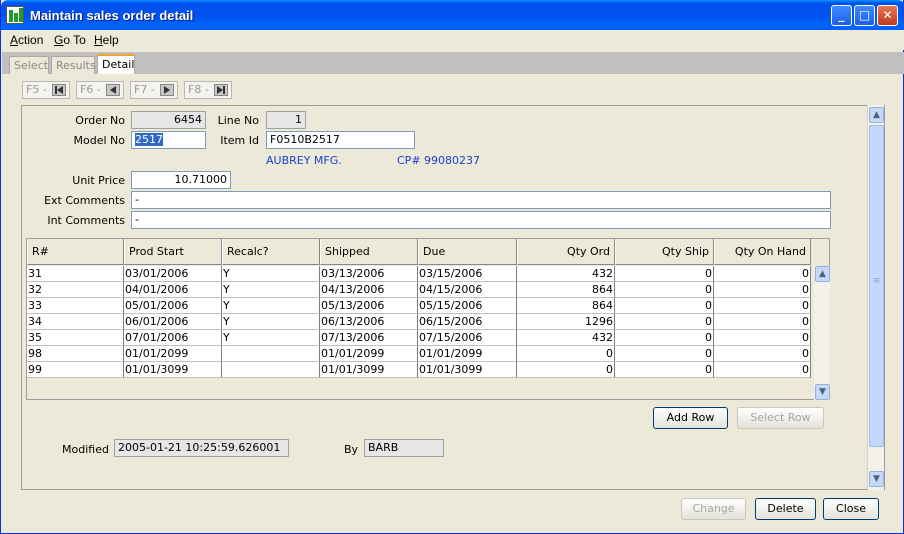 The height and width of the screenshot is (534, 904). What do you see at coordinates (173, 274) in the screenshot?
I see `cell-prod-start: 03/01/2006` at bounding box center [173, 274].